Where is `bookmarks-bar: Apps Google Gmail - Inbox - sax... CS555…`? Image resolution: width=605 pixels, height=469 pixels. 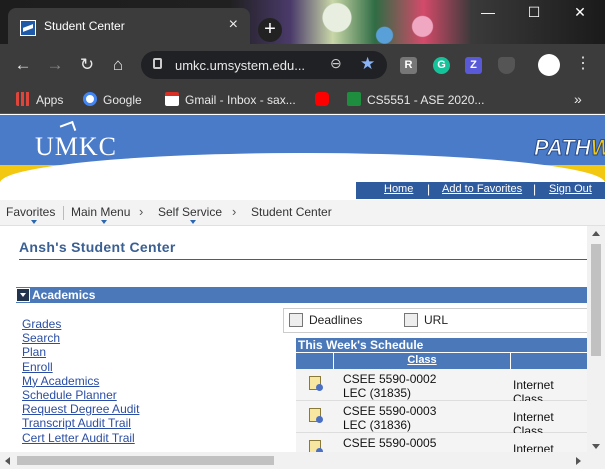 bookmarks-bar: Apps Google Gmail - Inbox - sax... CS555… is located at coordinates (302, 100).